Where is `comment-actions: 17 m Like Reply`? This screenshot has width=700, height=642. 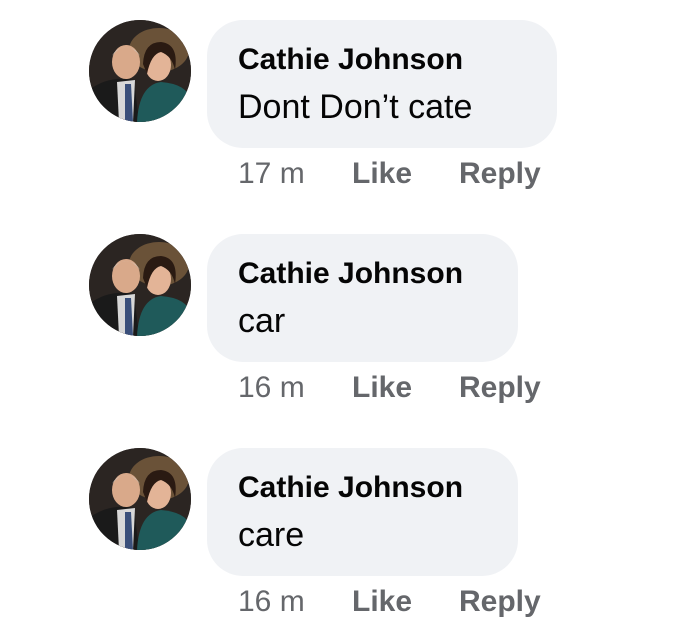 comment-actions: 17 m Like Reply is located at coordinates (389, 174).